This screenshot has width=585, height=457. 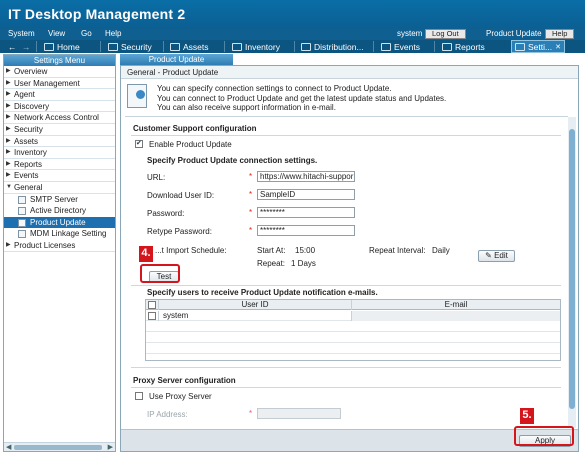 What do you see at coordinates (179, 231) in the screenshot?
I see `retype-password-label: Retype Password:` at bounding box center [179, 231].